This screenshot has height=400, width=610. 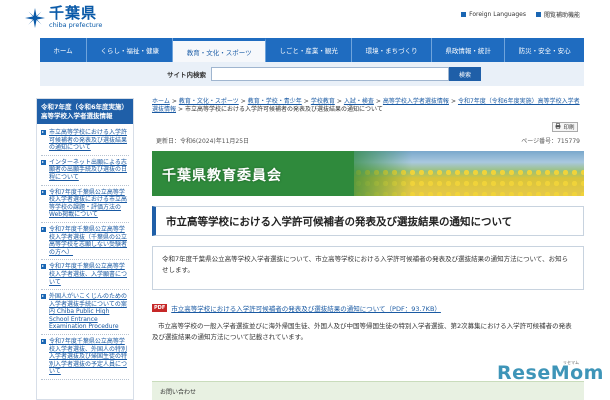 What do you see at coordinates (368, 140) in the screenshot?
I see `page-meta: 更新日：令和6(2024)年11月25日 ページ番号：715779` at bounding box center [368, 140].